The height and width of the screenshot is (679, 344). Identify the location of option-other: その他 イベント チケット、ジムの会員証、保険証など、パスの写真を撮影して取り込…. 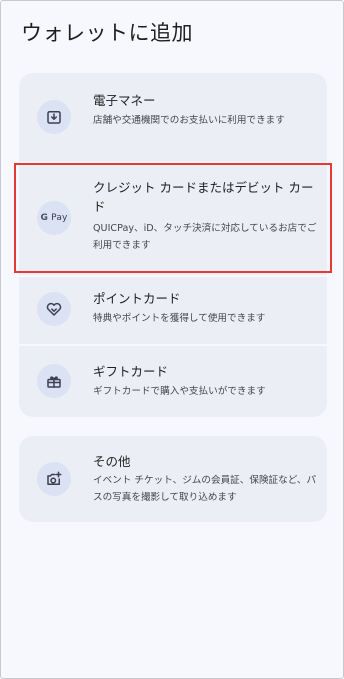
(173, 479).